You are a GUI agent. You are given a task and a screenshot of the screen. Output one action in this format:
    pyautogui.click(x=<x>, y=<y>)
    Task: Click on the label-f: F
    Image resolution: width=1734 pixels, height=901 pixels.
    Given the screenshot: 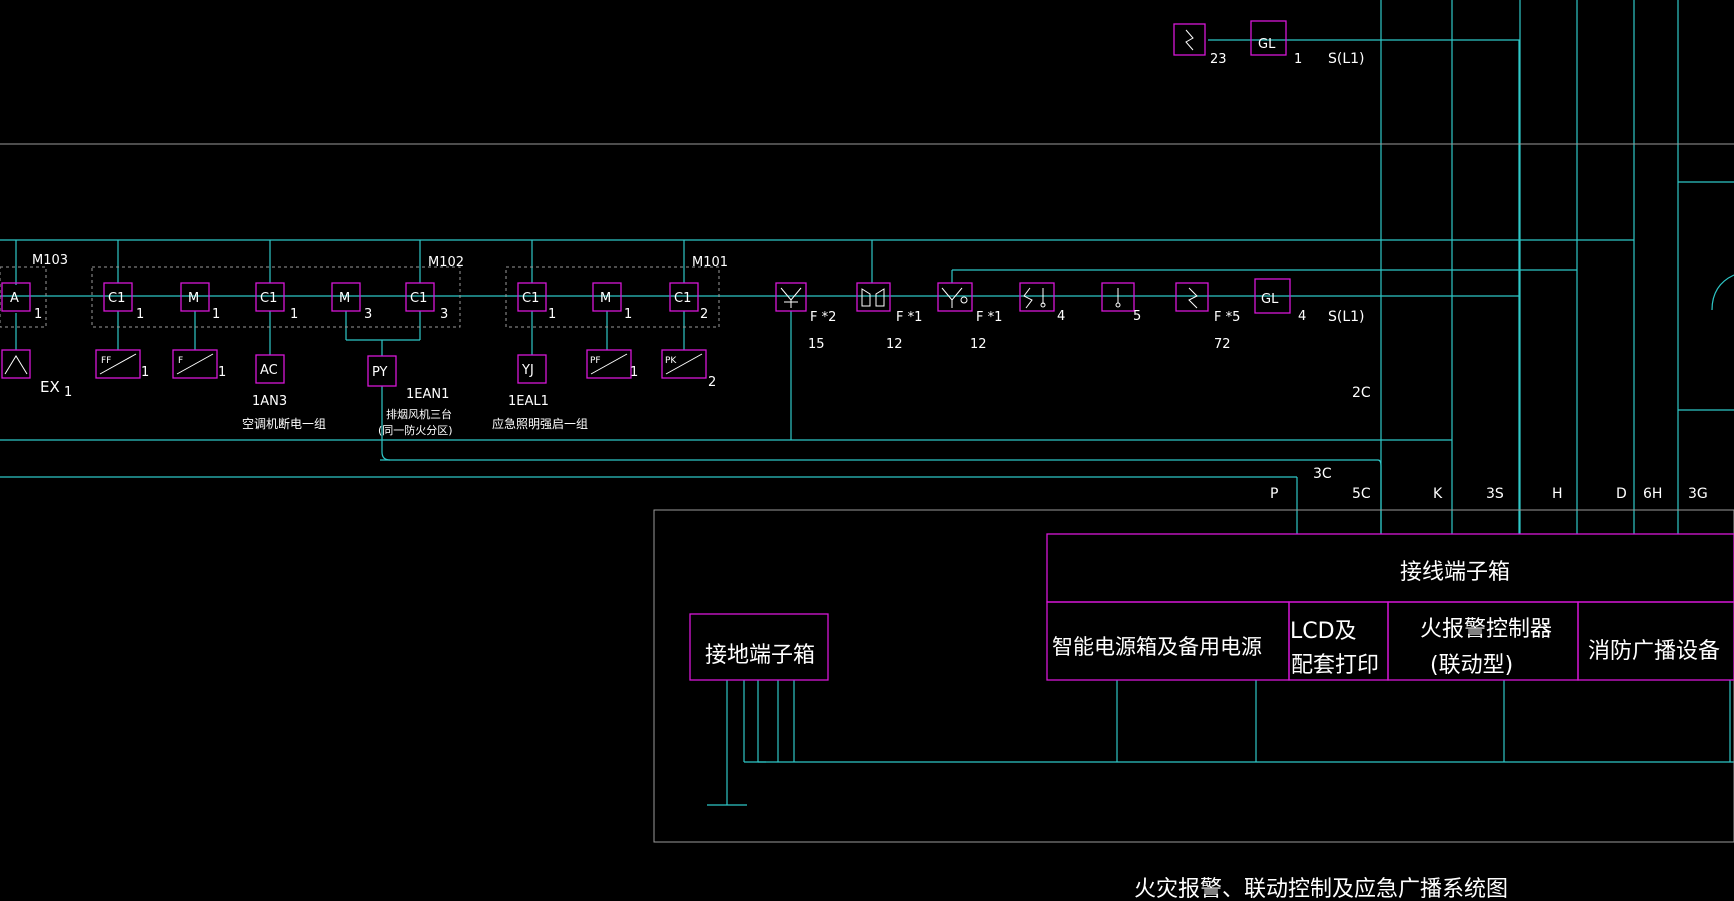 What is the action you would take?
    pyautogui.click(x=180, y=361)
    